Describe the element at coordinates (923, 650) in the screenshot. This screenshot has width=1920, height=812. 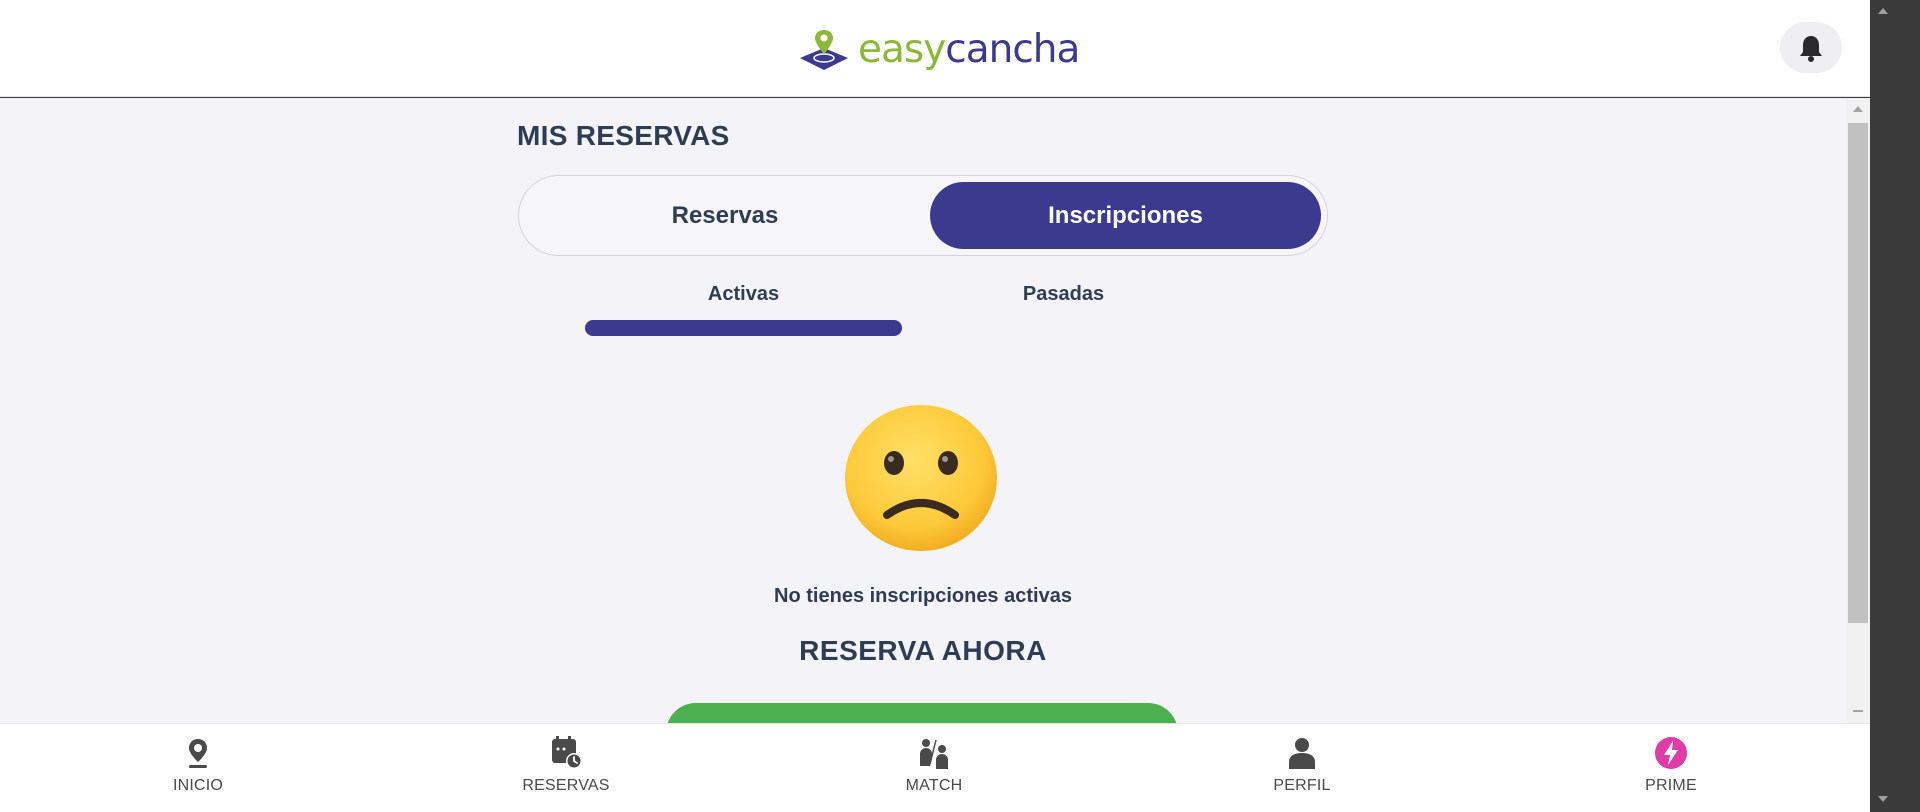
I see `cta-title: RESERVA AHORA` at that location.